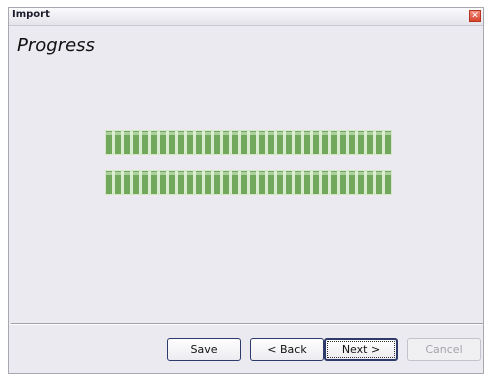 This screenshot has height=374, width=484. Describe the element at coordinates (246, 17) in the screenshot. I see `title-bar: Import ✕` at that location.